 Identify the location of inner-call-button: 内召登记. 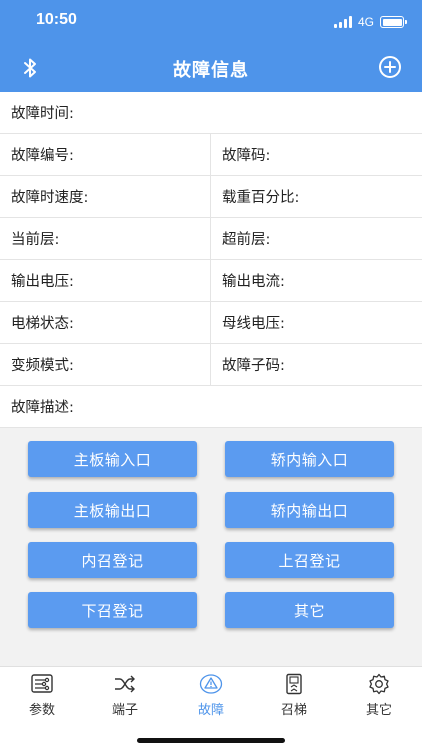
(112, 560).